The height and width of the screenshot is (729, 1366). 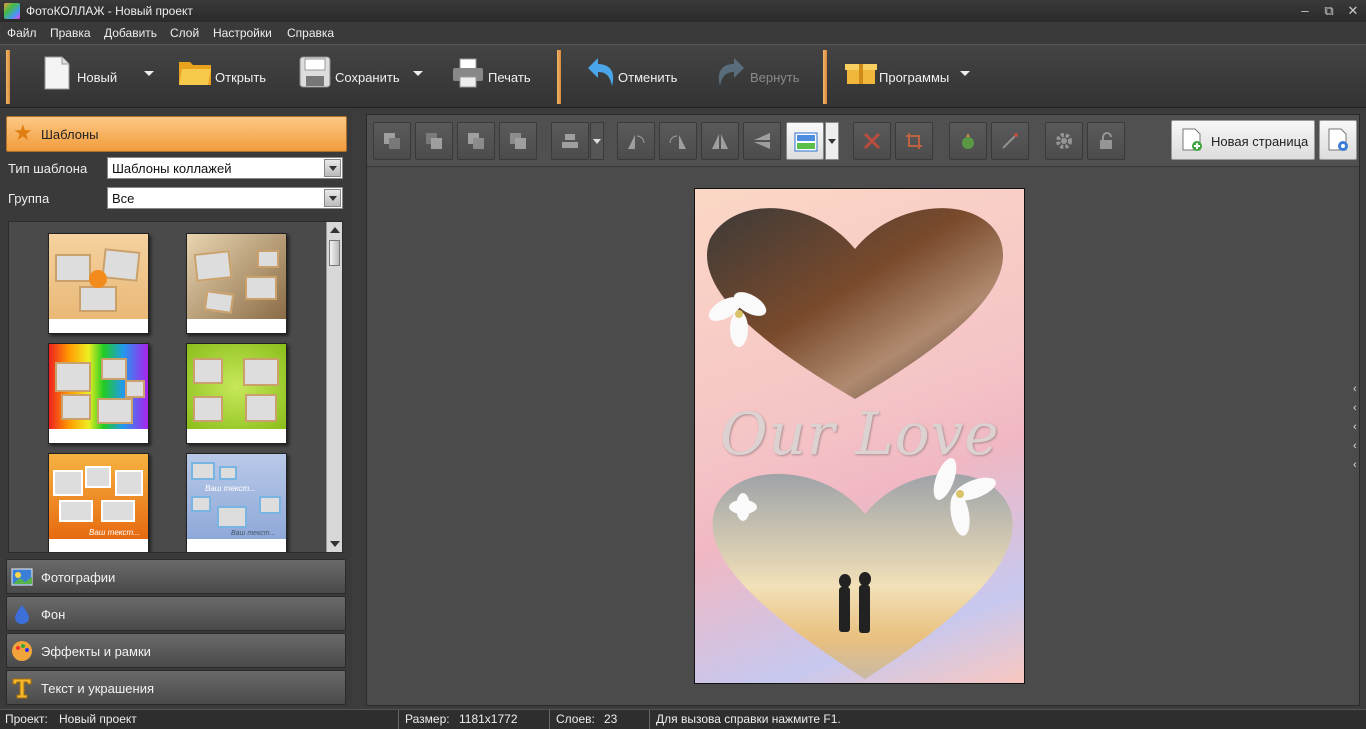 I want to click on bring-to-front-button, so click(x=392, y=141).